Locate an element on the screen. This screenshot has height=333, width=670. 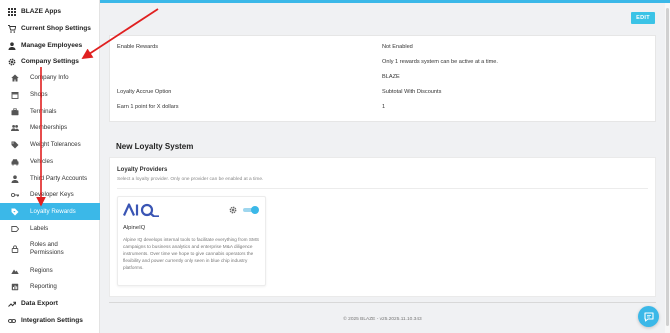
sidebar-item-label: Company Settings is located at coordinates (50, 61).